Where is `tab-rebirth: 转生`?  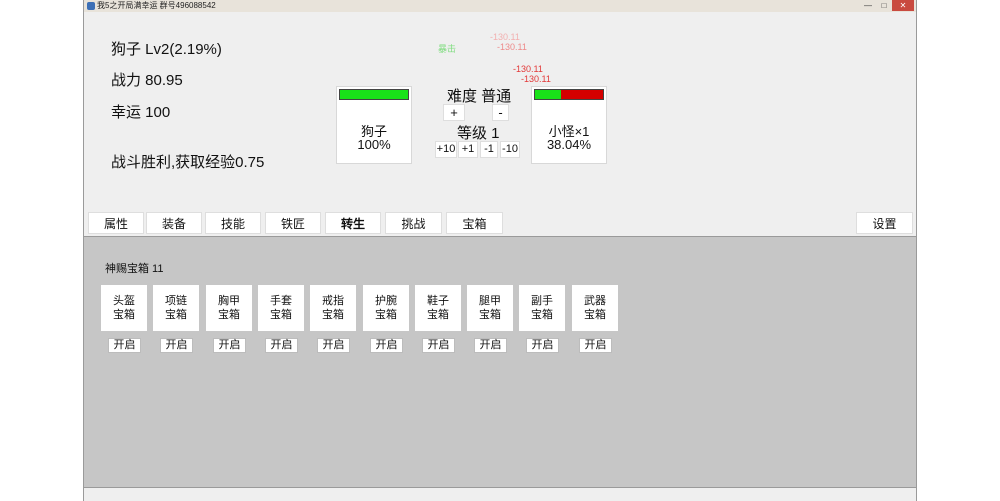 tab-rebirth: 转生 is located at coordinates (353, 223).